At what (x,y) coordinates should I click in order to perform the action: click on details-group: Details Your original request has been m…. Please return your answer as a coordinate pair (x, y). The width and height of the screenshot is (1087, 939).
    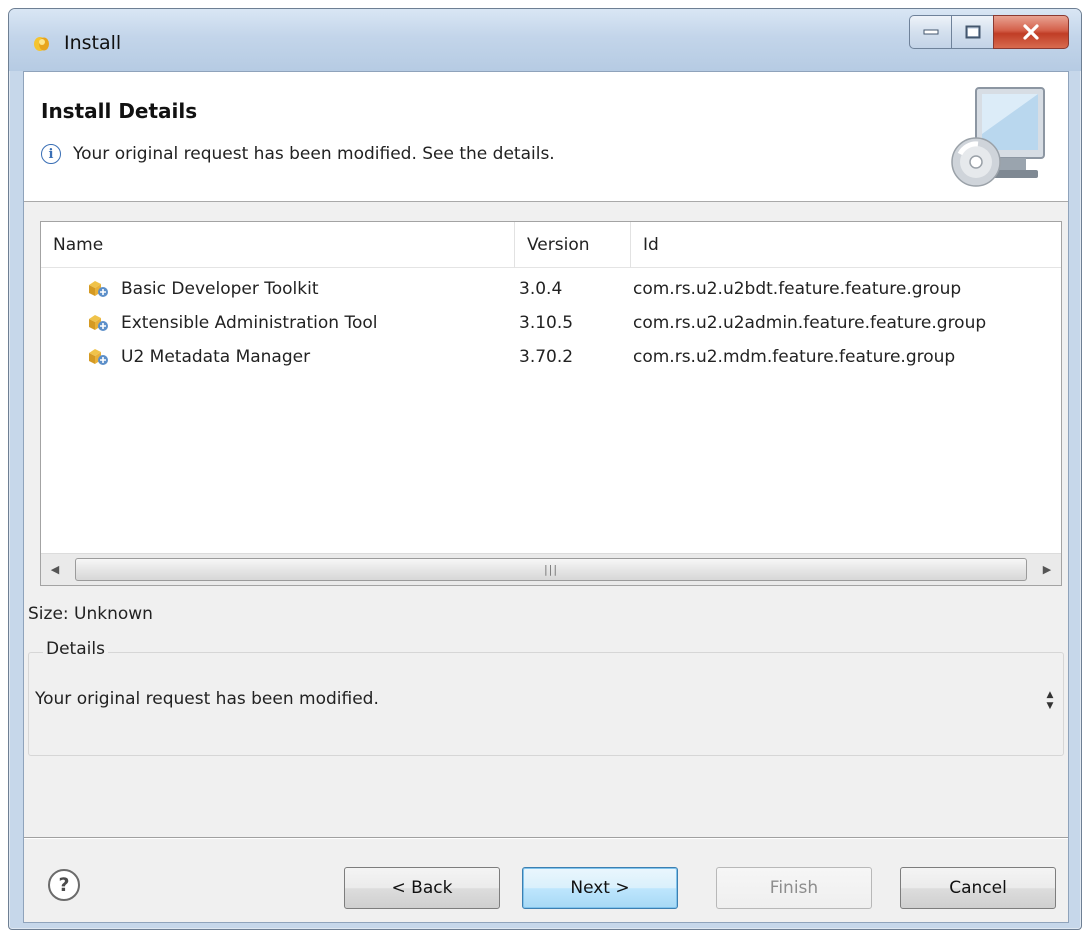
    Looking at the image, I should click on (546, 697).